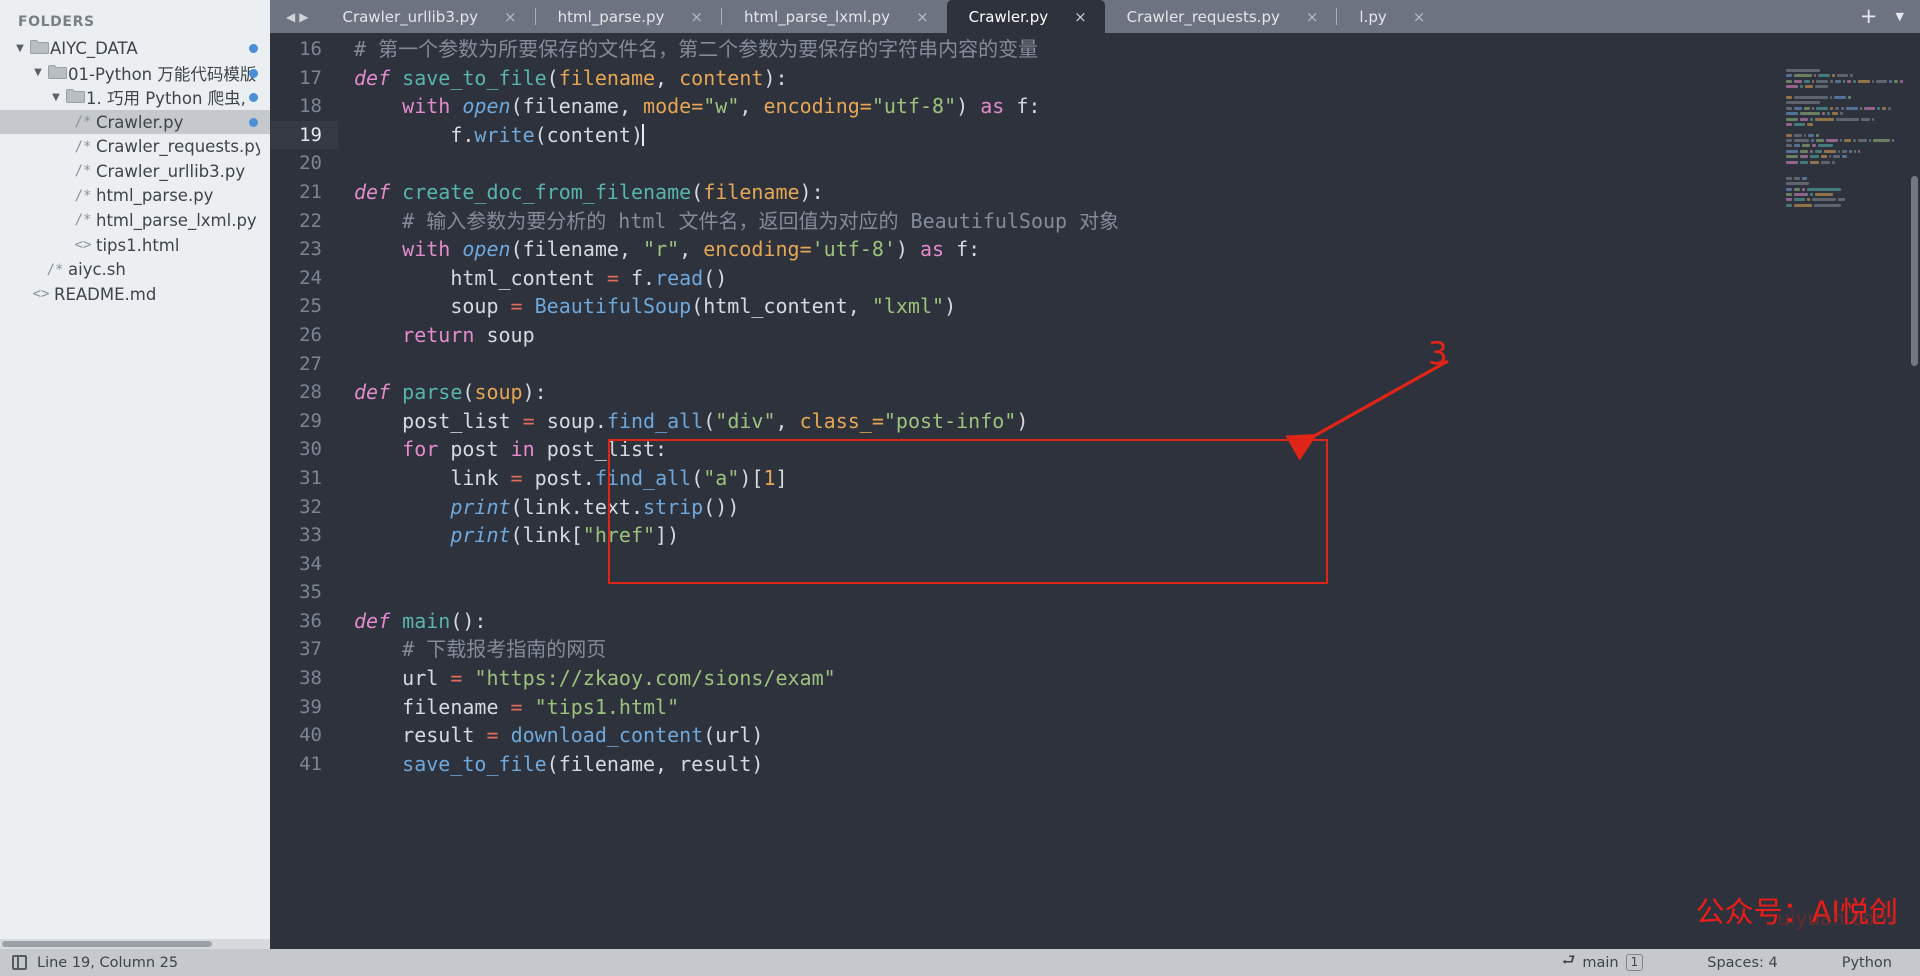  Describe the element at coordinates (1390, 16) in the screenshot. I see `tab-l-py: l.py ×` at that location.